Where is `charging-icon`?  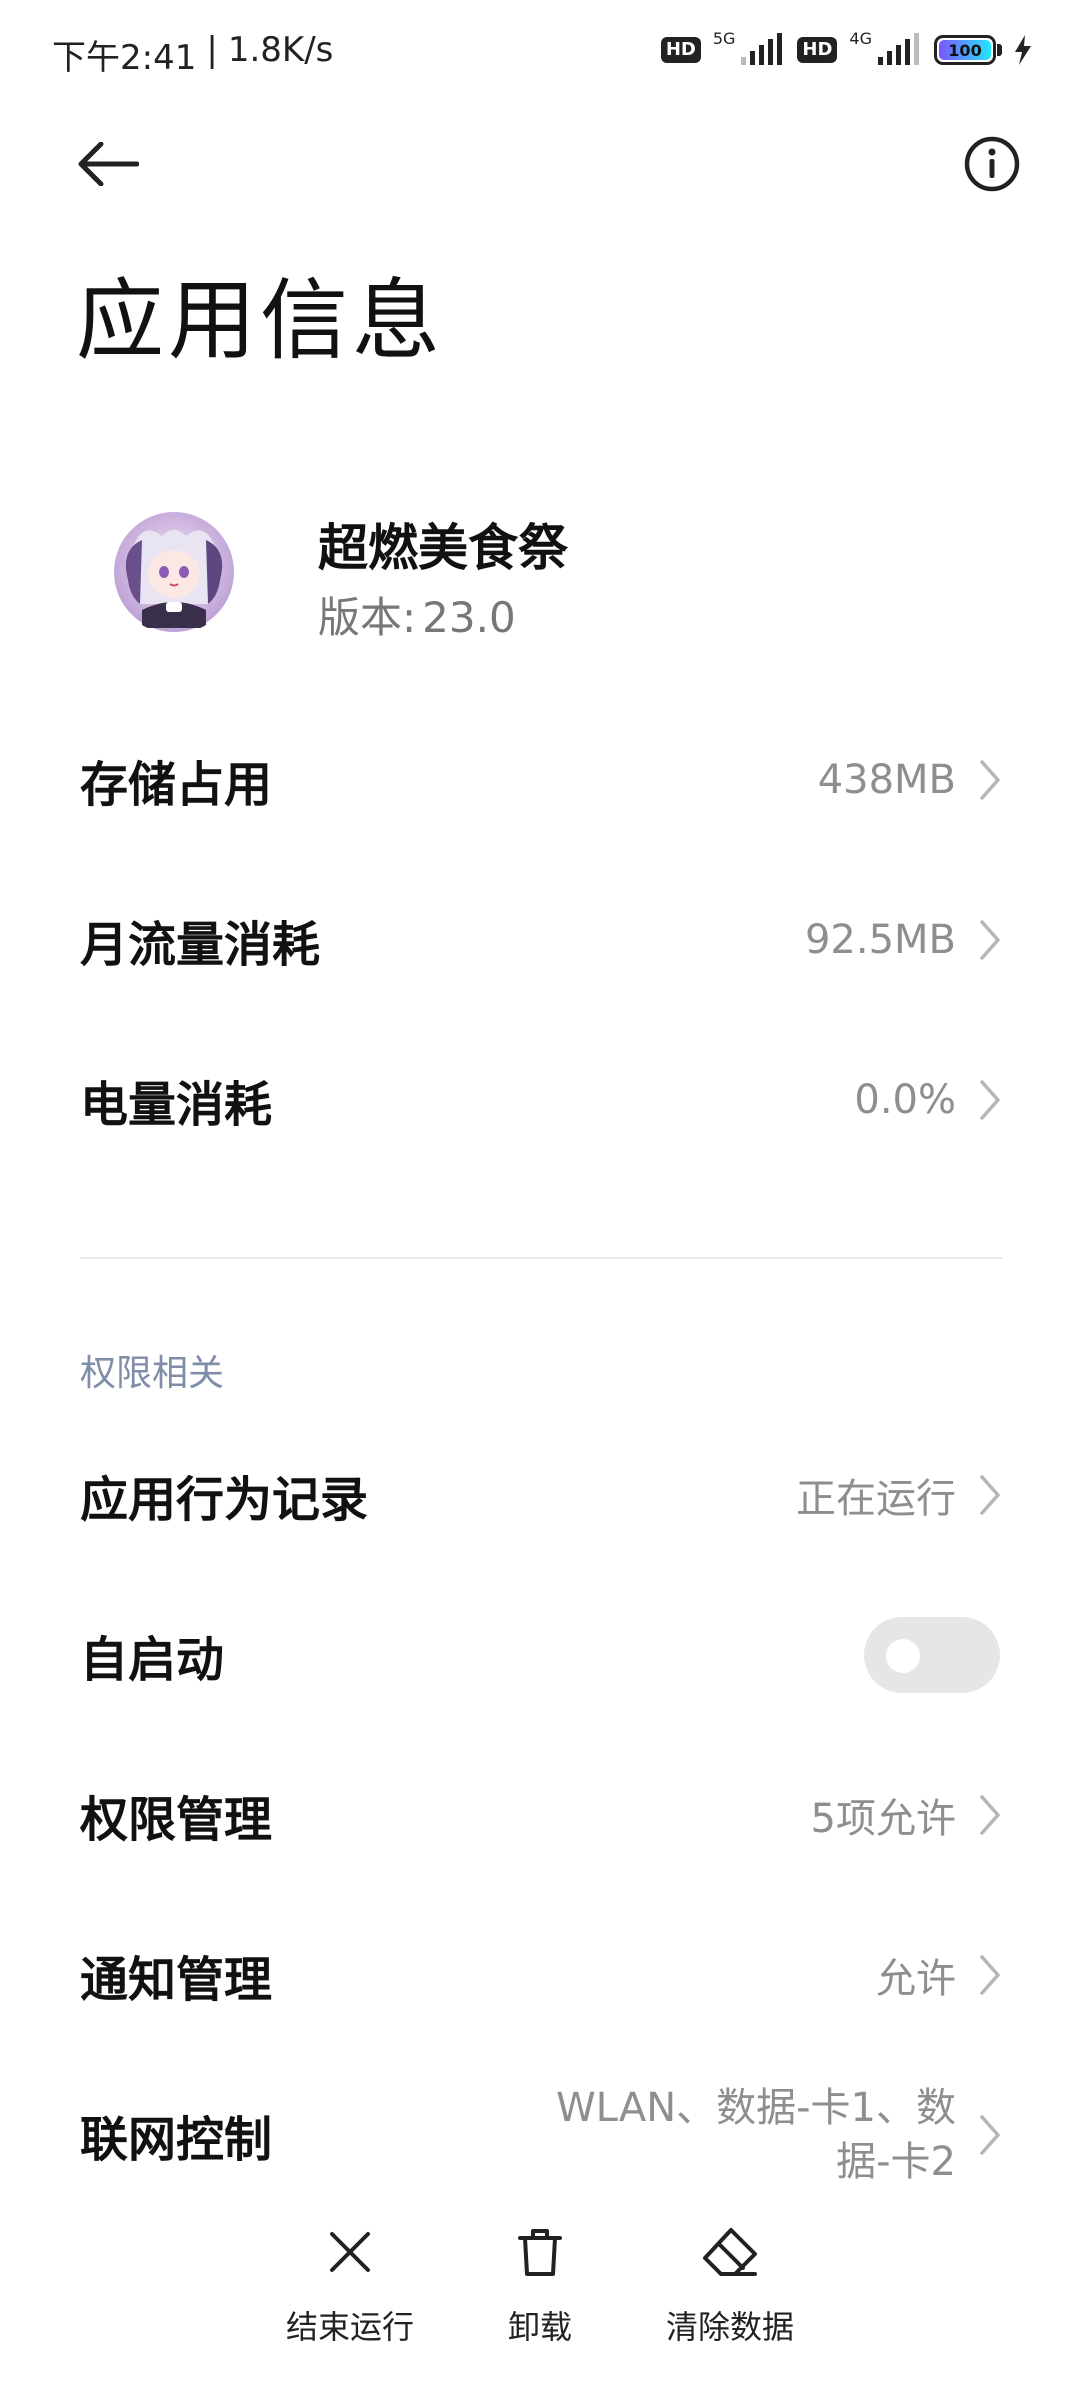 charging-icon is located at coordinates (1023, 50).